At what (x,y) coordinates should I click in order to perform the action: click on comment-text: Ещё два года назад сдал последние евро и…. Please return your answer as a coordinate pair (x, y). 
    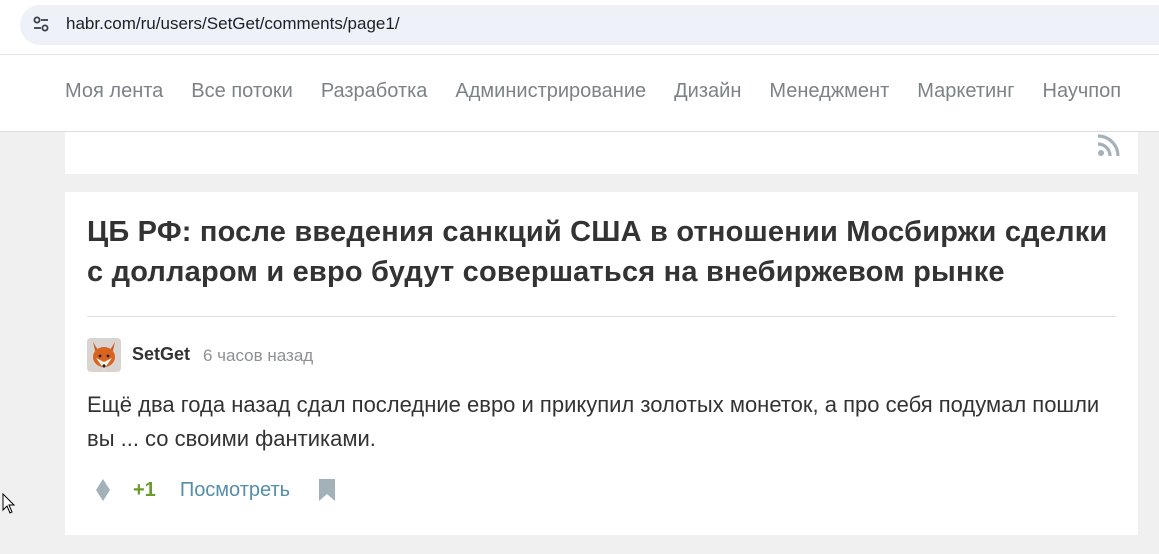
    Looking at the image, I should click on (593, 421).